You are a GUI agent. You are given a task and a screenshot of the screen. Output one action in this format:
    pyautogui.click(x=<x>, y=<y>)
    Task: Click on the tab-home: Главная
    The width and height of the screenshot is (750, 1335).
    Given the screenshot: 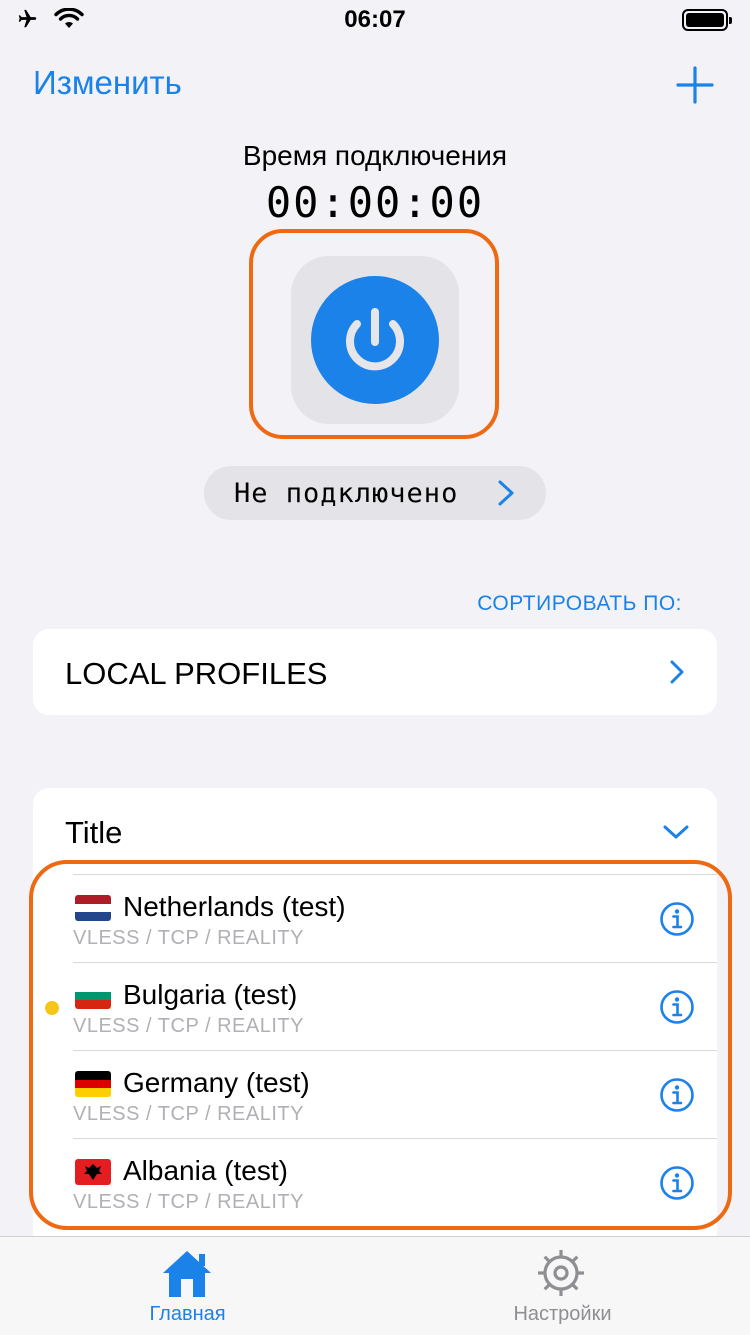 What is the action you would take?
    pyautogui.click(x=187, y=1286)
    